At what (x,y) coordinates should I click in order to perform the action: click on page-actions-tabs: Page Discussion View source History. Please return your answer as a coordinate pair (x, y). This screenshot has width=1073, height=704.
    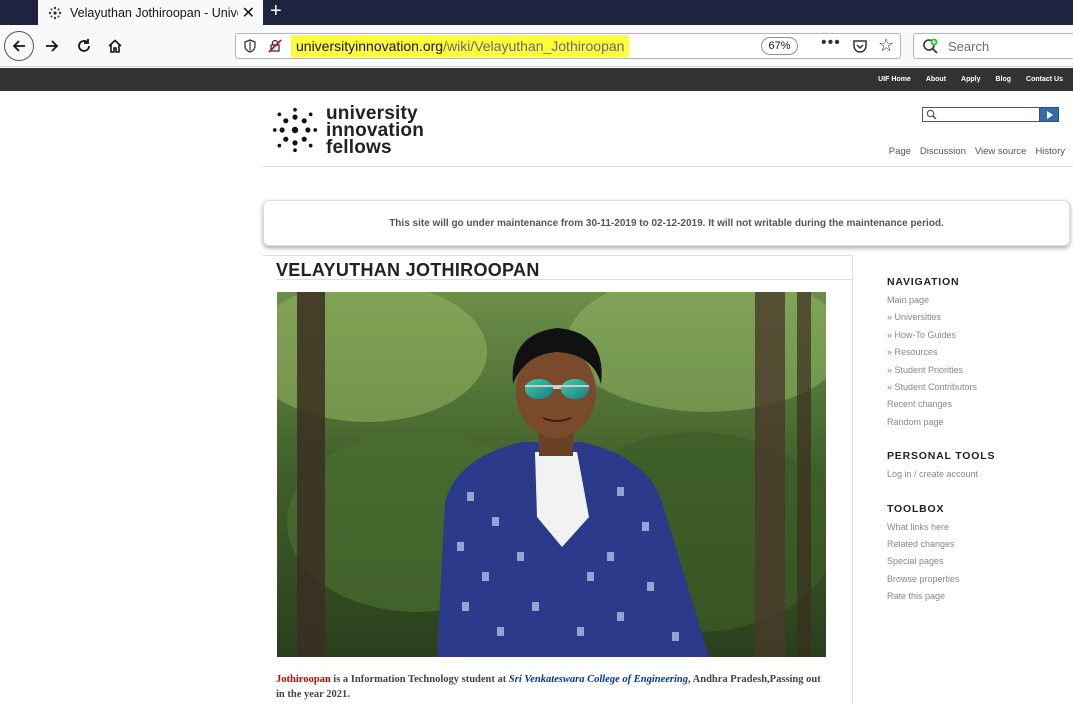
    Looking at the image, I should click on (972, 151).